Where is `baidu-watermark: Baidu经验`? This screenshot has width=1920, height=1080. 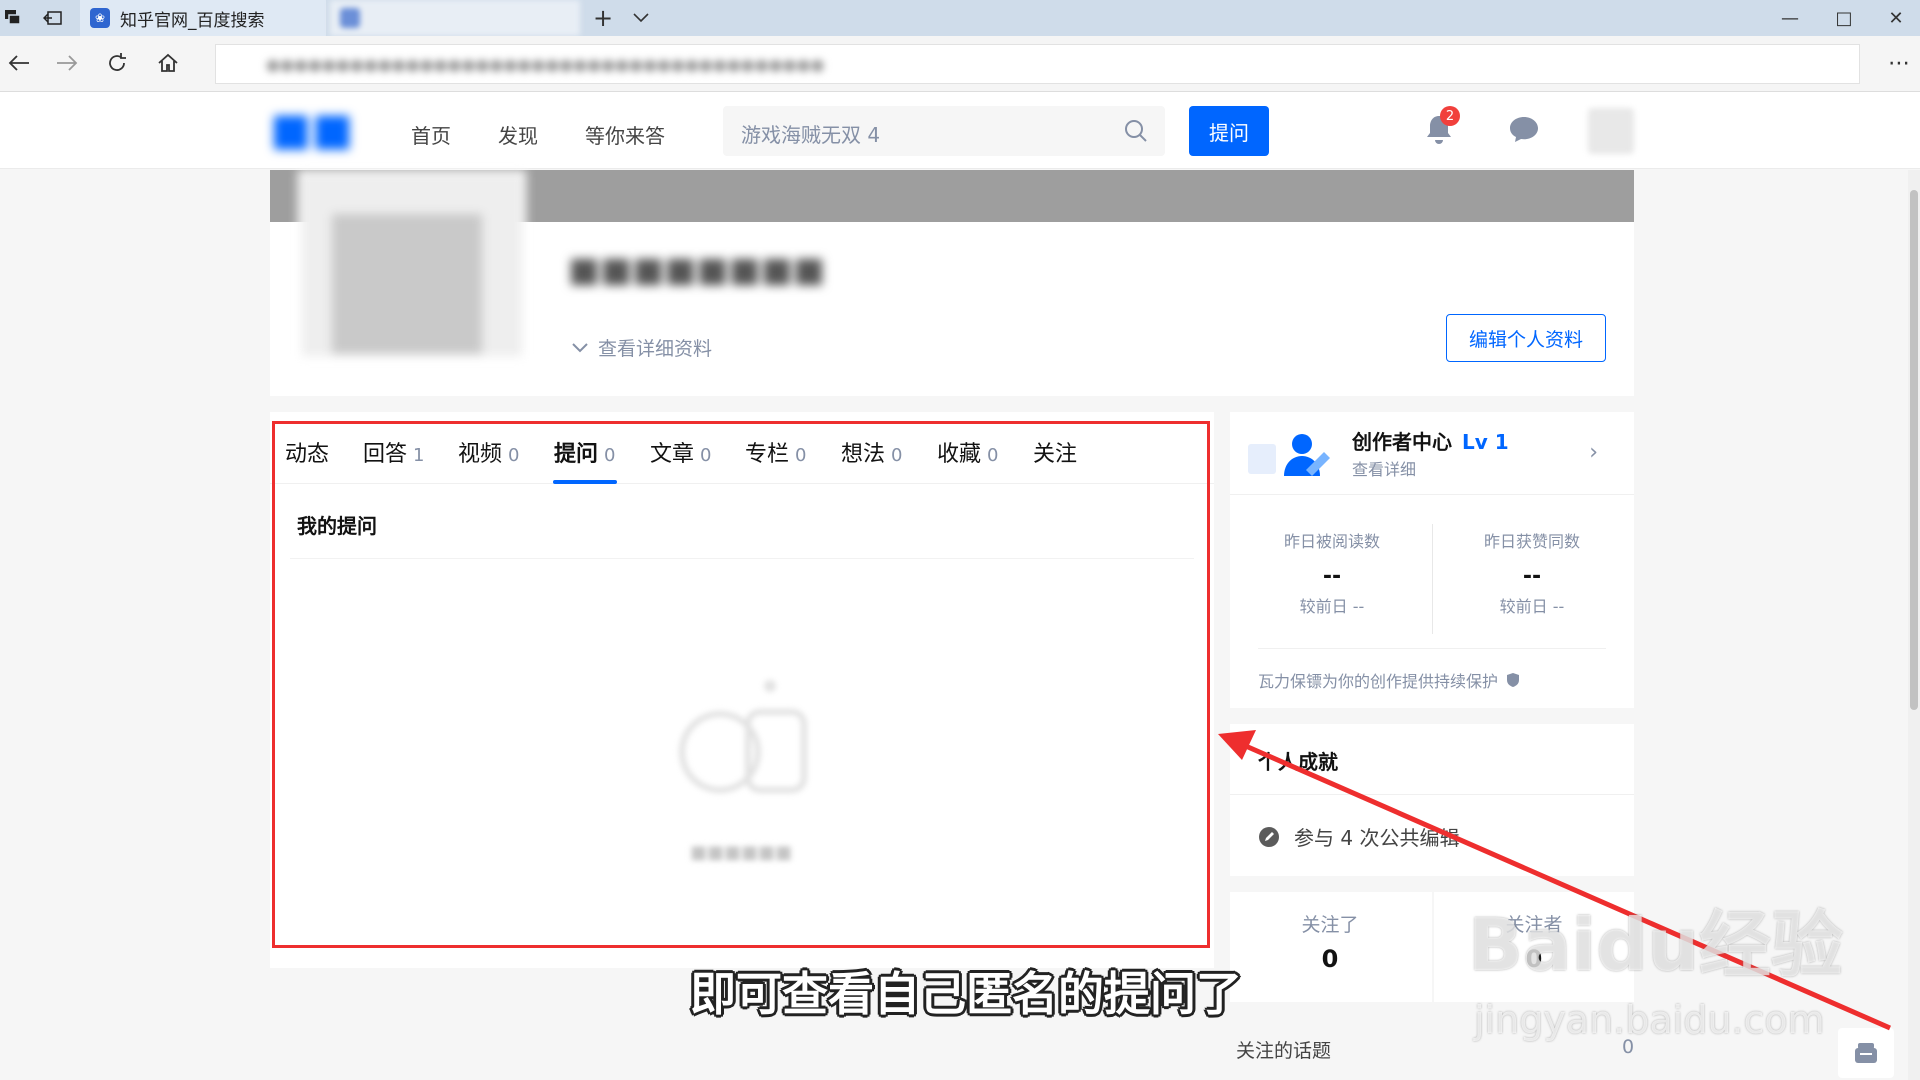 baidu-watermark: Baidu经验 is located at coordinates (1655, 945).